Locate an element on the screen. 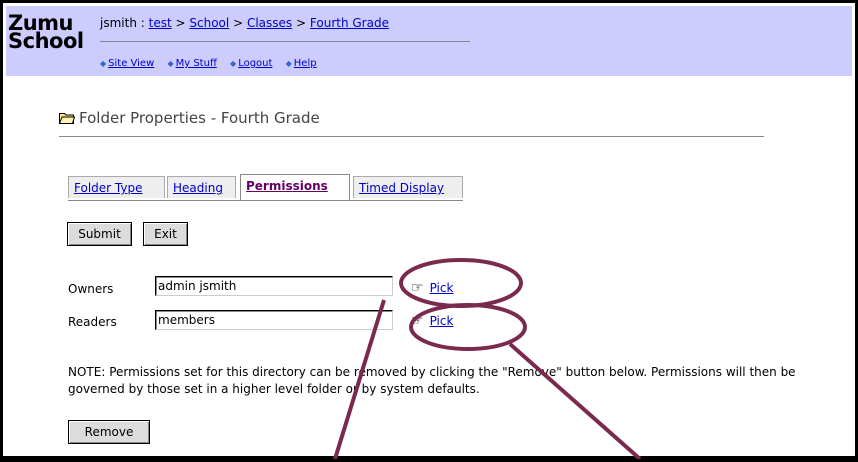  remove-button: Remove is located at coordinates (109, 432).